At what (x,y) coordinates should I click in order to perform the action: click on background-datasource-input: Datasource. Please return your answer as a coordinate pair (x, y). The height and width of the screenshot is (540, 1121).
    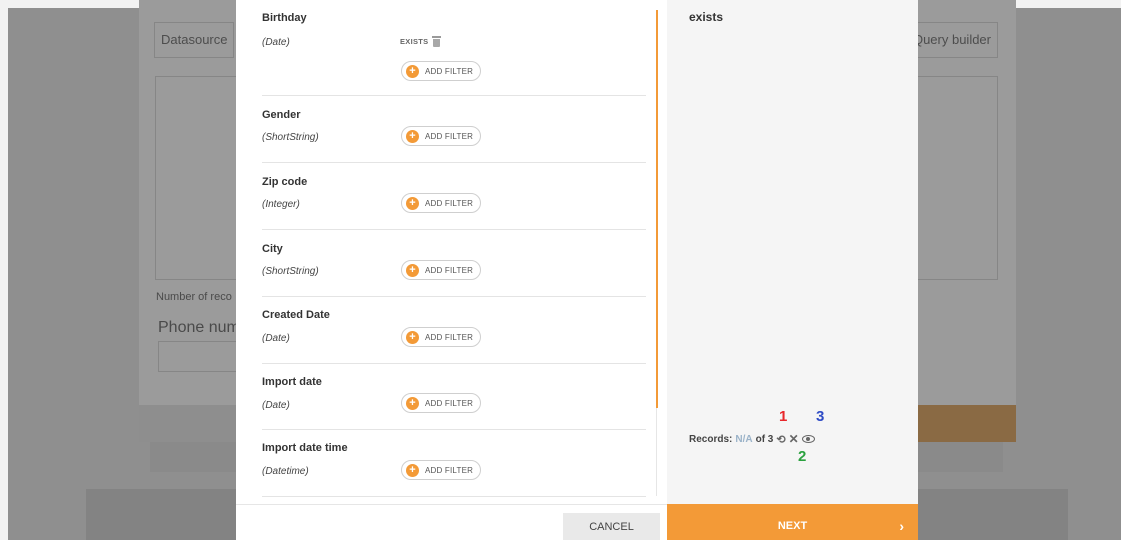
    Looking at the image, I should click on (194, 40).